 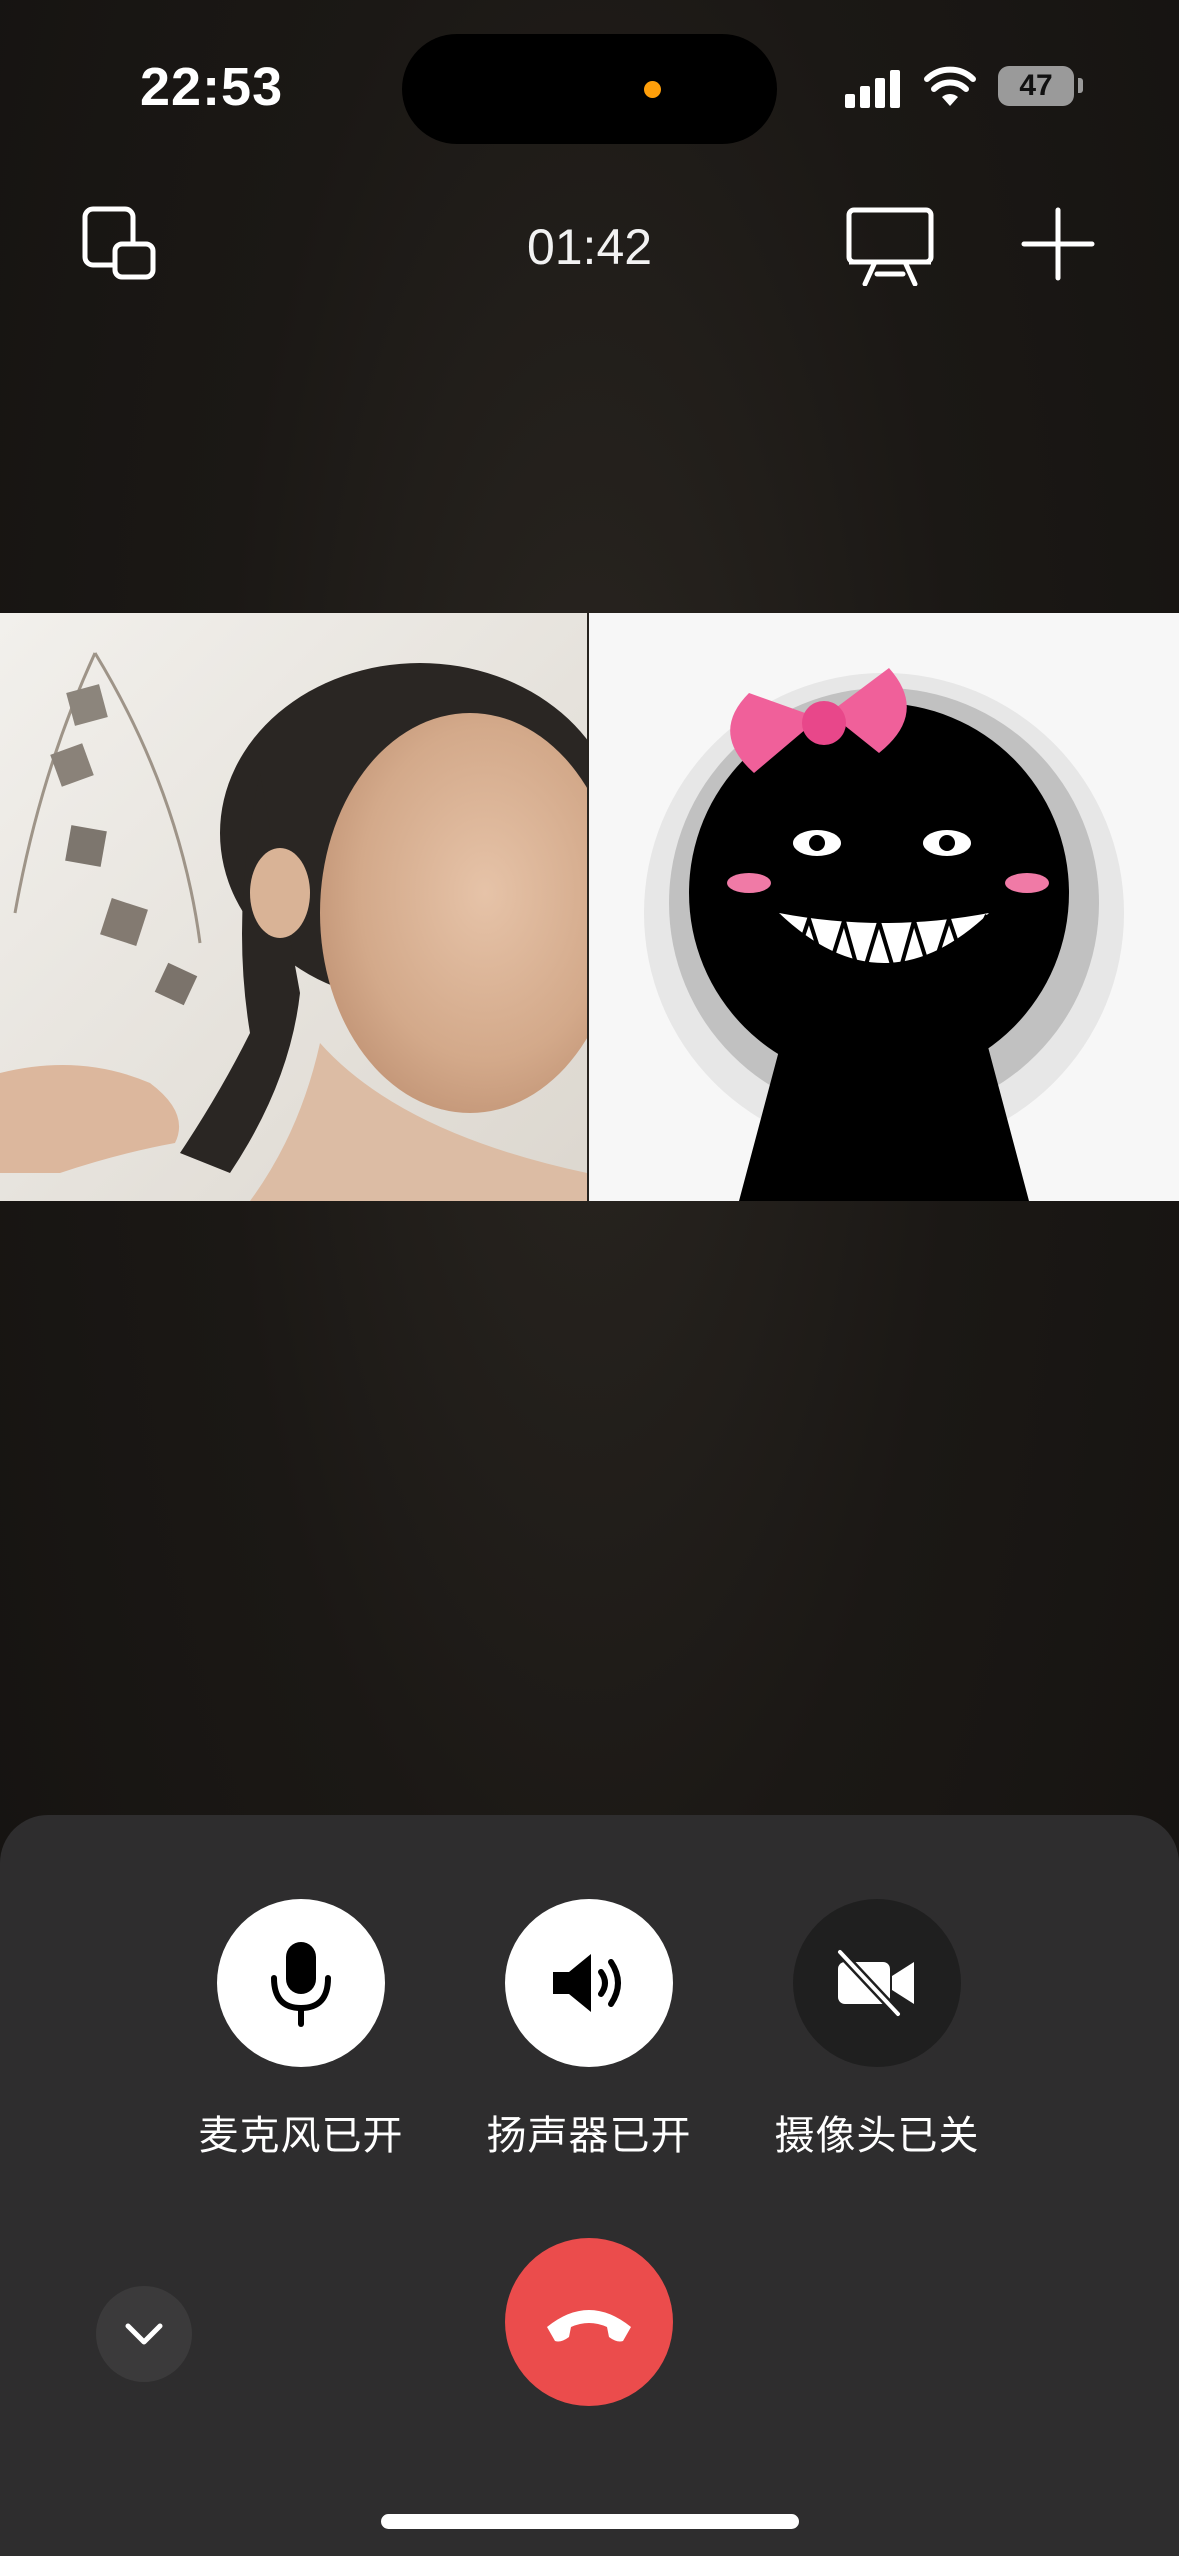 I want to click on status-time: 22:53, so click(x=212, y=87).